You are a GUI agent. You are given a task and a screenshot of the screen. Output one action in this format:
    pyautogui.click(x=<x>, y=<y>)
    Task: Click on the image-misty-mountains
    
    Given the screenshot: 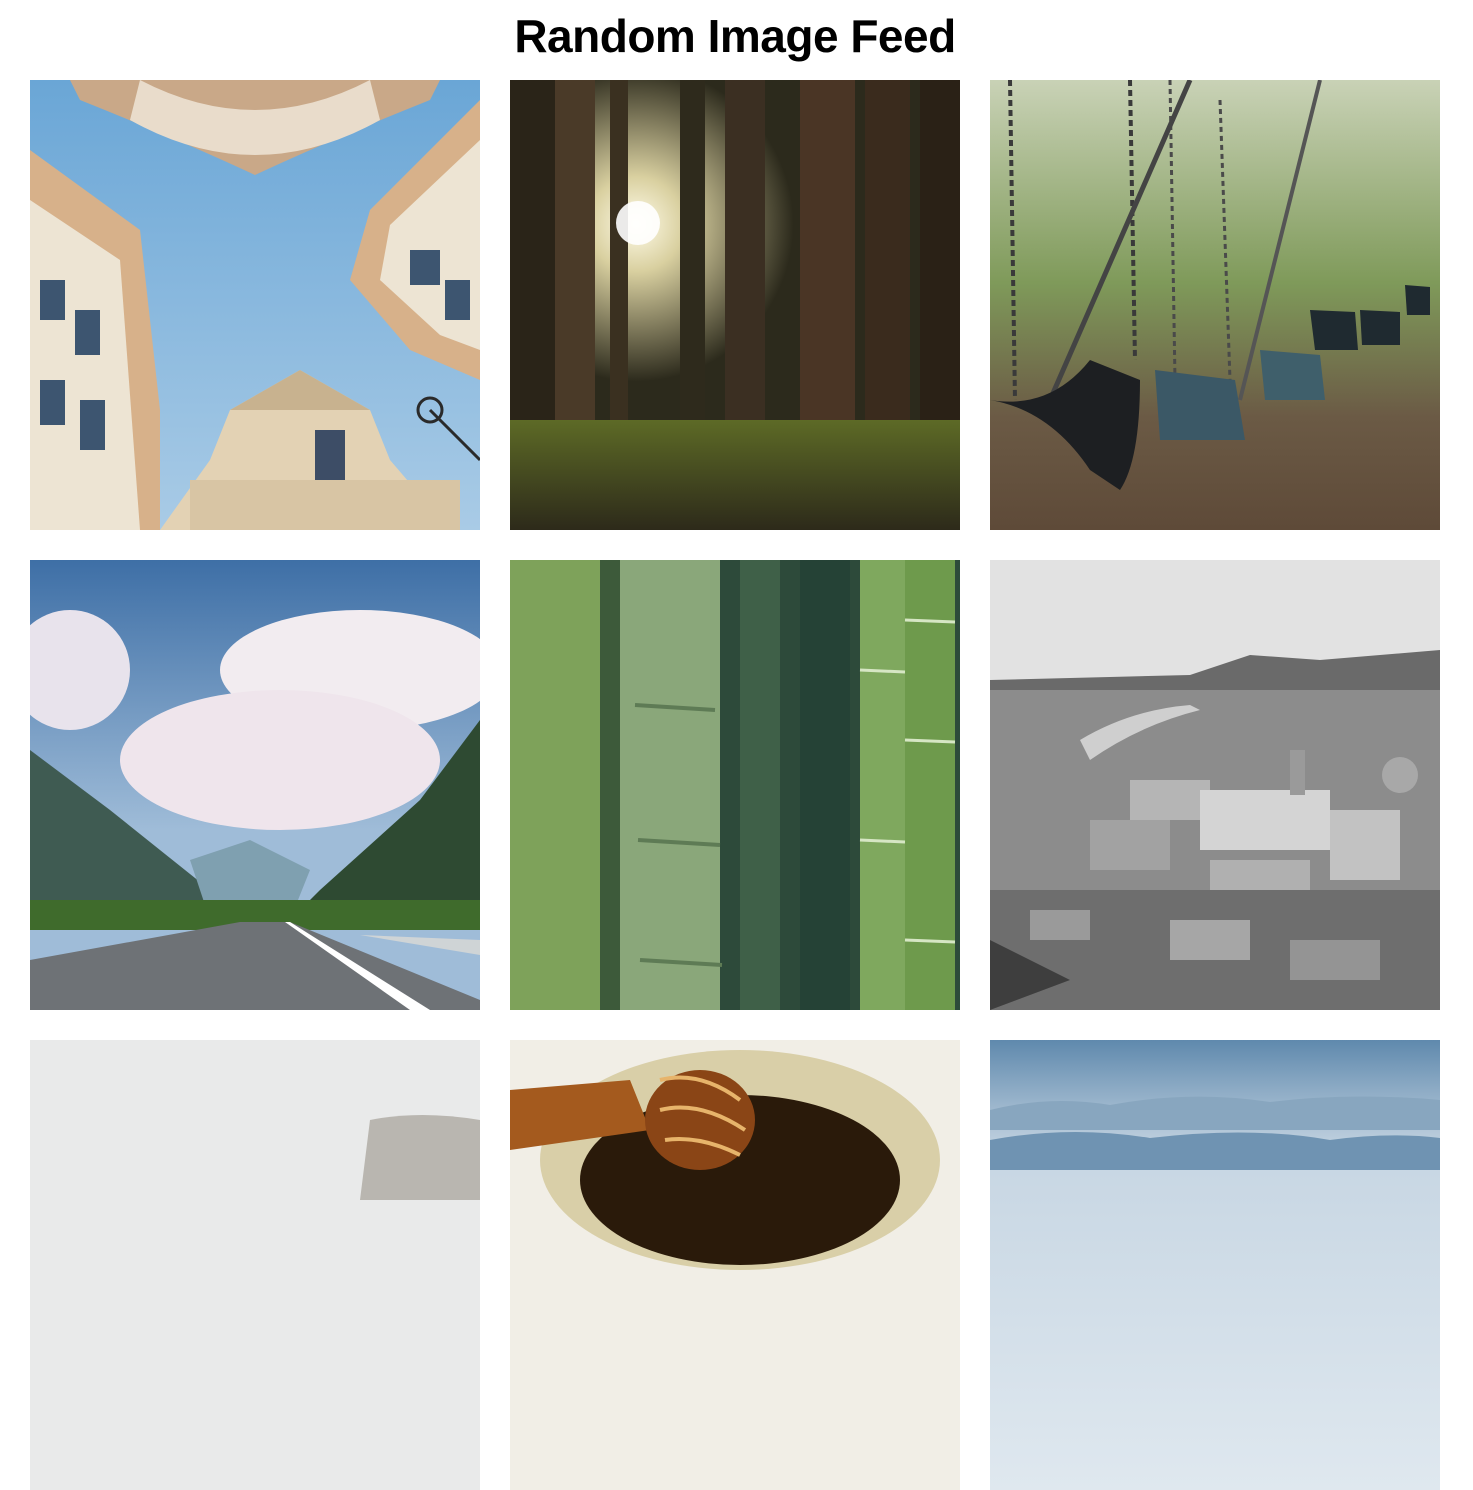 What is the action you would take?
    pyautogui.click(x=1215, y=1265)
    